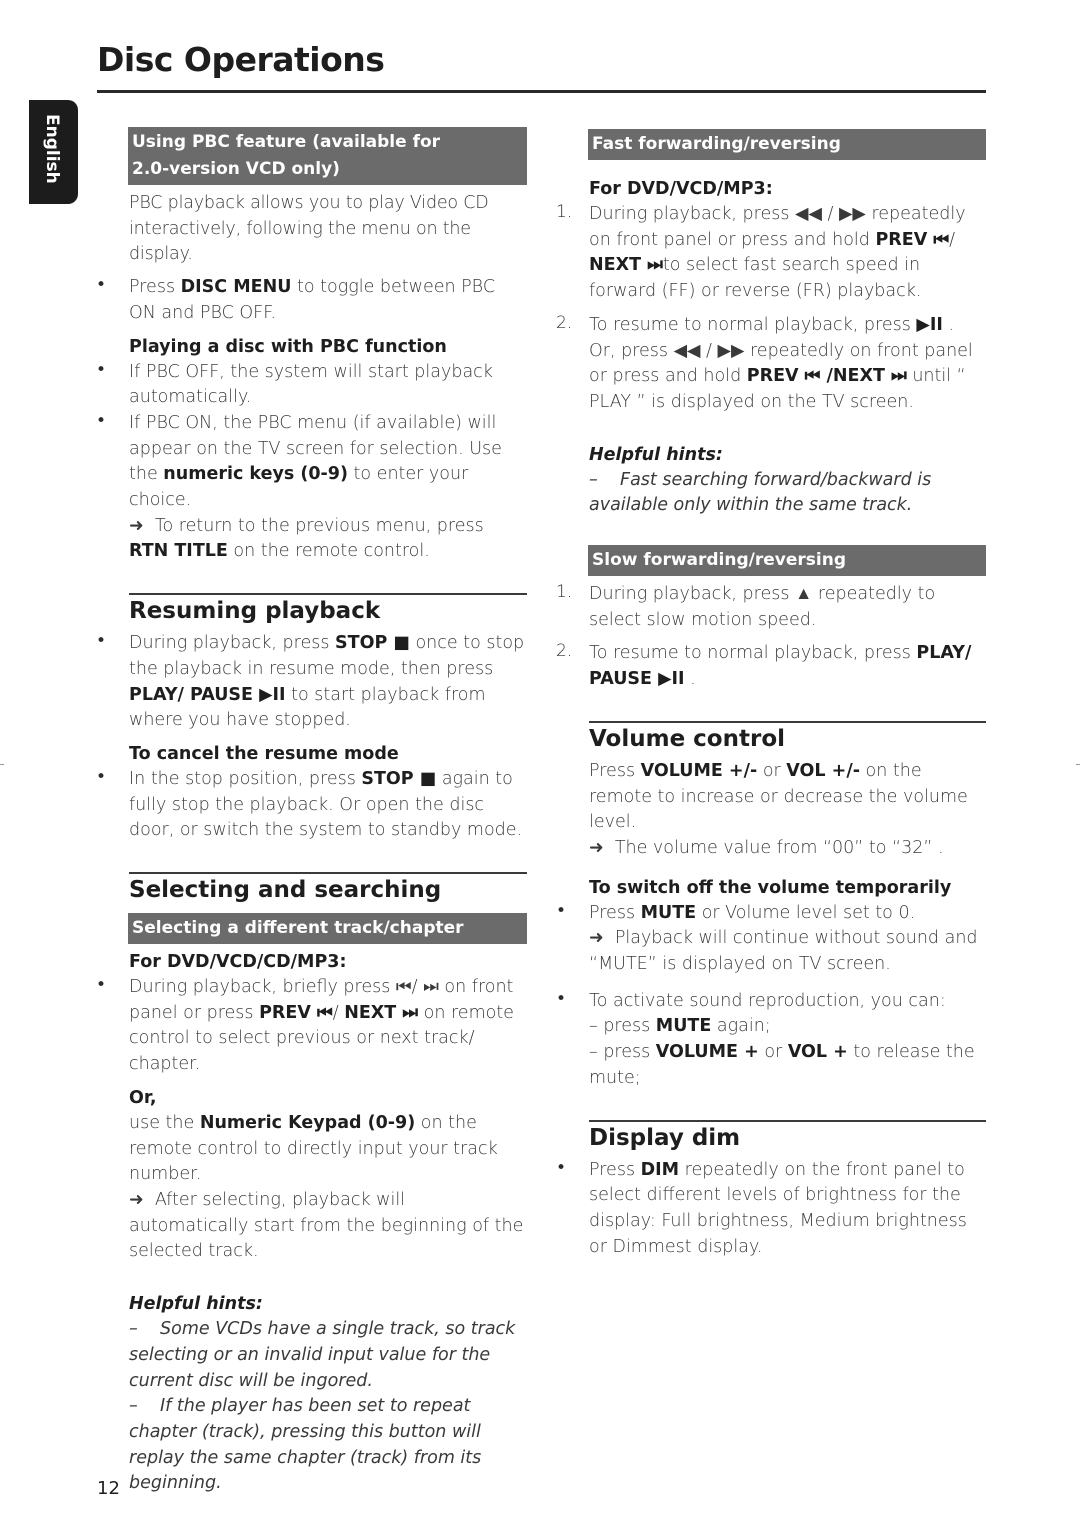  Describe the element at coordinates (307, 1122) in the screenshot. I see `key-numeric-keypad: Numeric Keypad (0-9)` at that location.